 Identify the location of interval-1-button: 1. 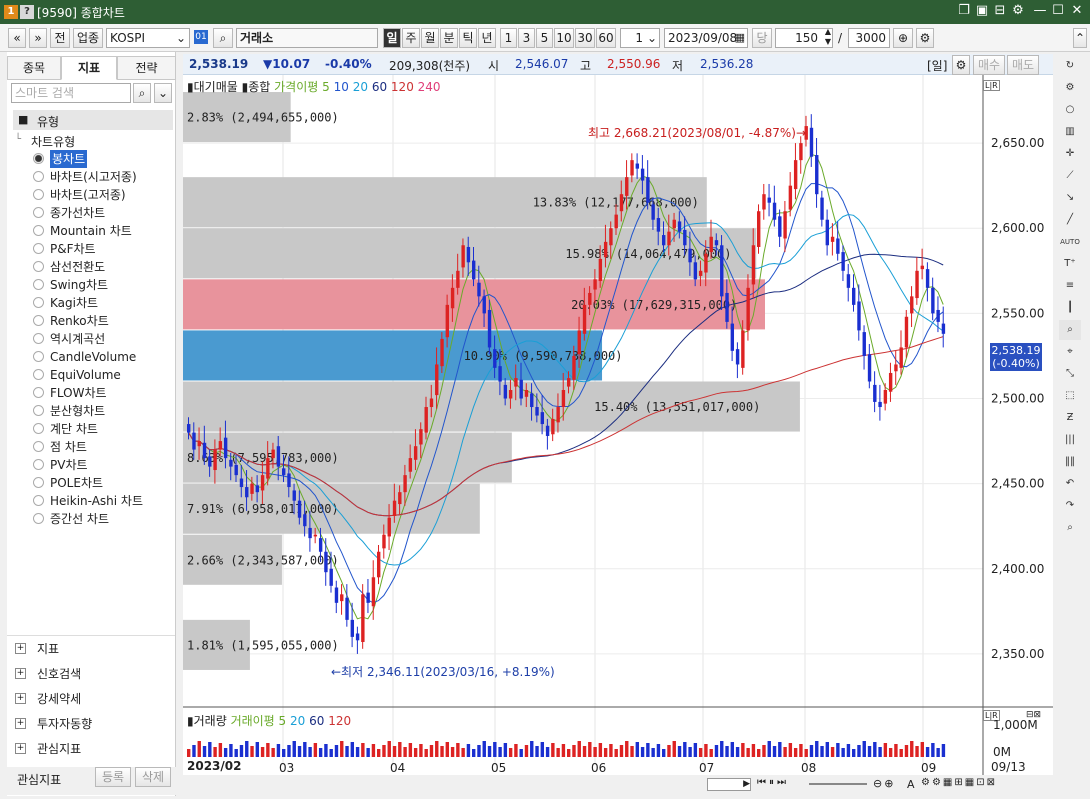
(508, 38).